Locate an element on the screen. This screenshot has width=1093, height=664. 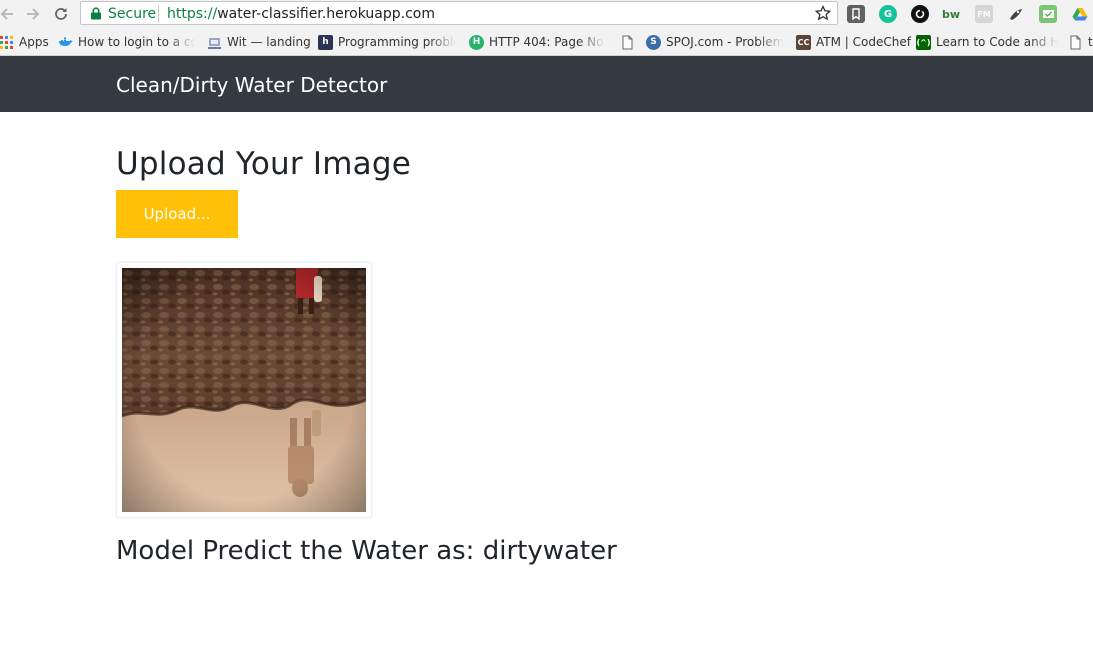
back-button is located at coordinates (9, 14).